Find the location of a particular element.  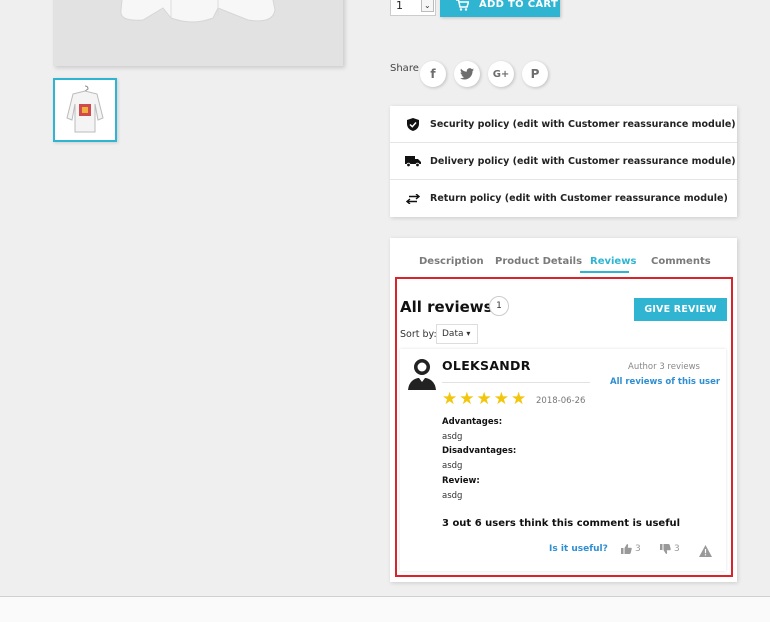

tab-reviews: Reviews is located at coordinates (613, 261).